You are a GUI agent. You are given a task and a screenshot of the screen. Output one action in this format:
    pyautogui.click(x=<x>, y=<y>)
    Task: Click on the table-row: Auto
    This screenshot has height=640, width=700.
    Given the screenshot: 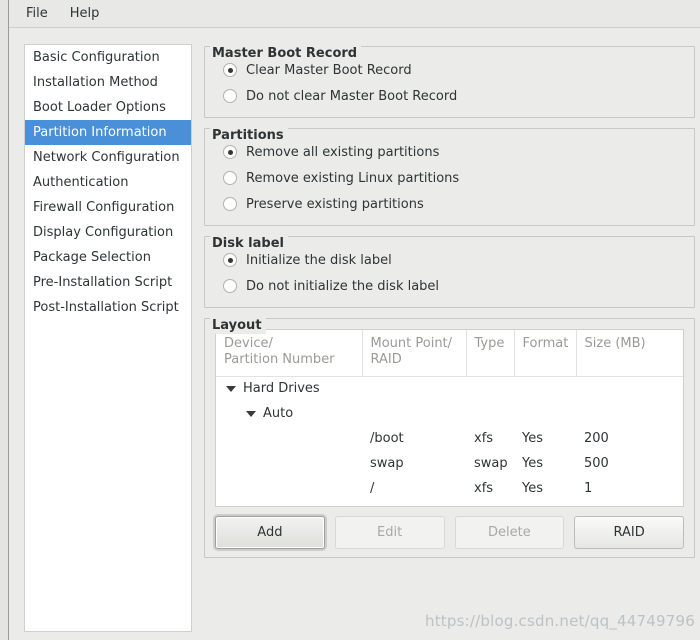 What is the action you would take?
    pyautogui.click(x=449, y=413)
    